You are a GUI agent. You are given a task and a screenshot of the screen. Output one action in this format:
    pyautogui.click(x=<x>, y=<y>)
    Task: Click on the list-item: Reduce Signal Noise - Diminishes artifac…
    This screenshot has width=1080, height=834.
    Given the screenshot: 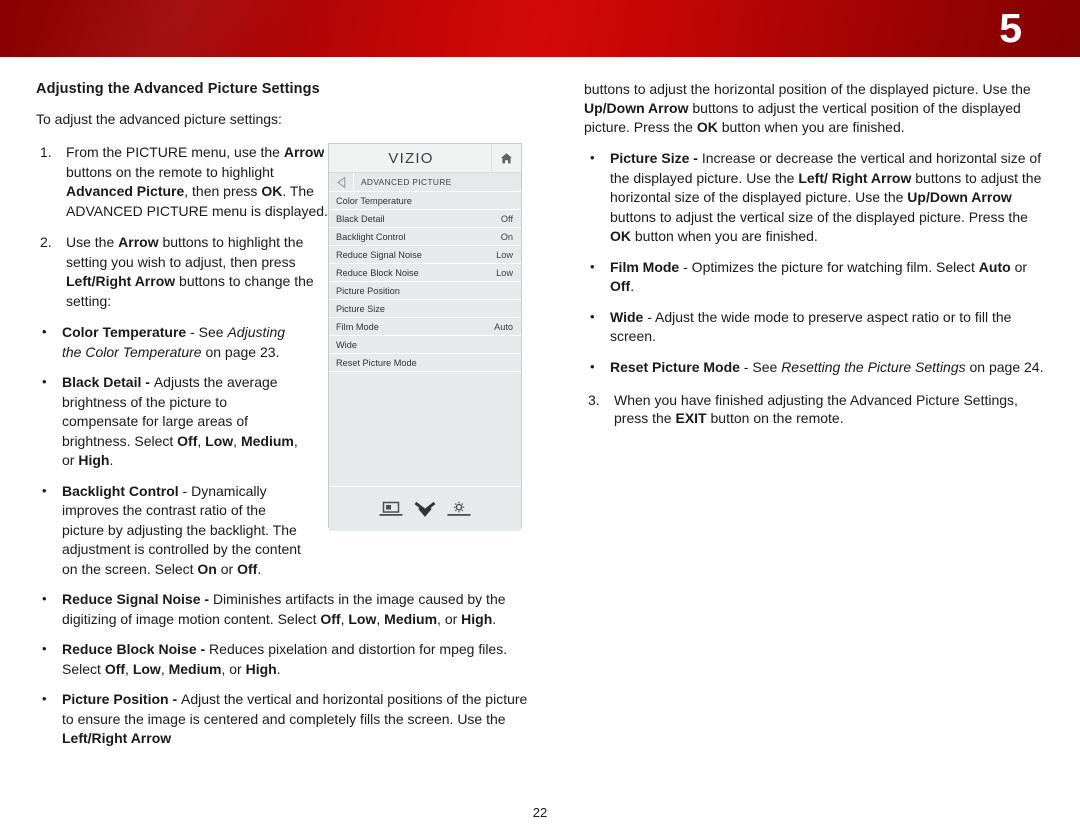 What is the action you would take?
    pyautogui.click(x=283, y=609)
    